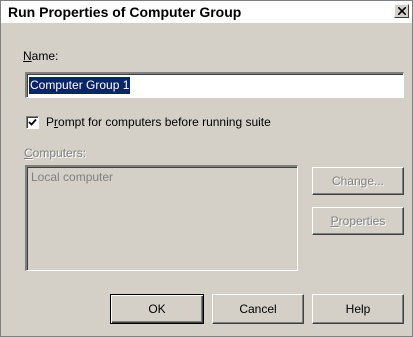  I want to click on list-item: Local computer, so click(72, 177).